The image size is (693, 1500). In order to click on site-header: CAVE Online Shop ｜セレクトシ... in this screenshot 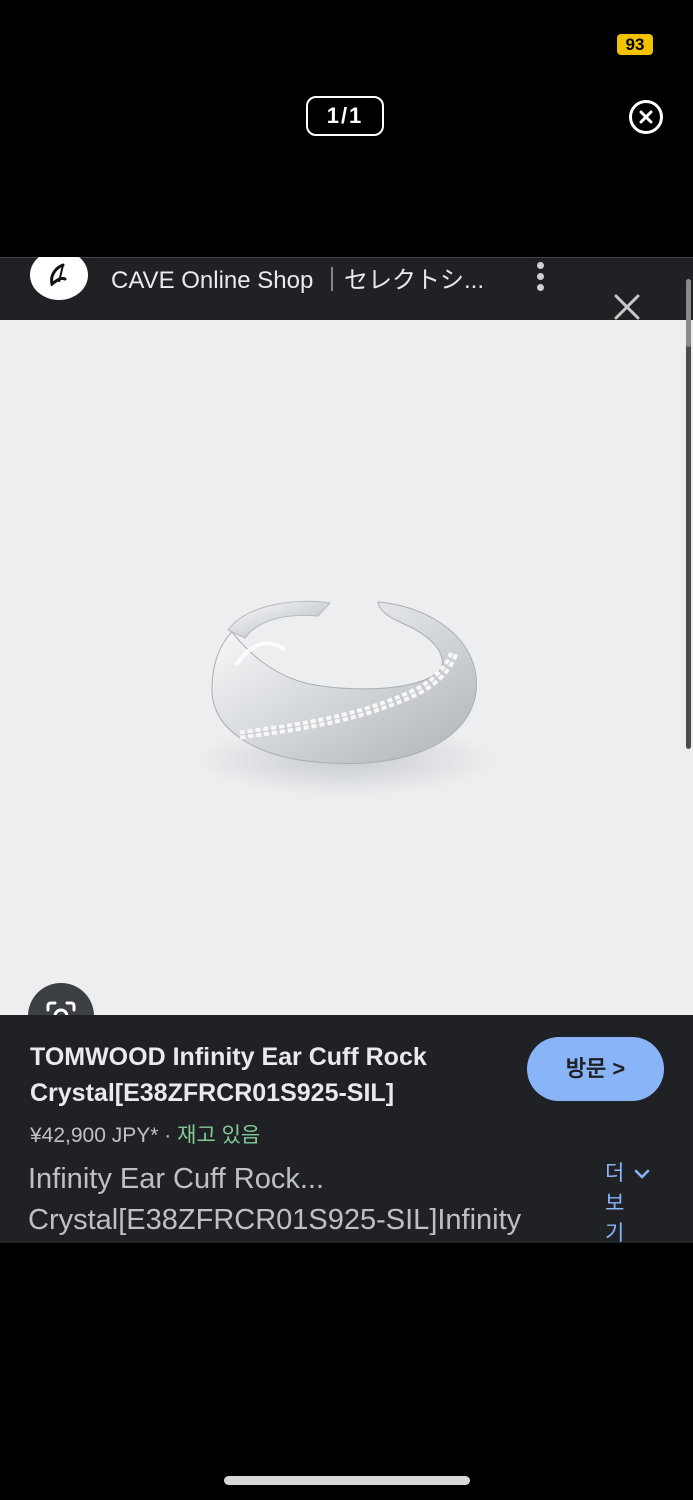, I will do `click(346, 289)`.